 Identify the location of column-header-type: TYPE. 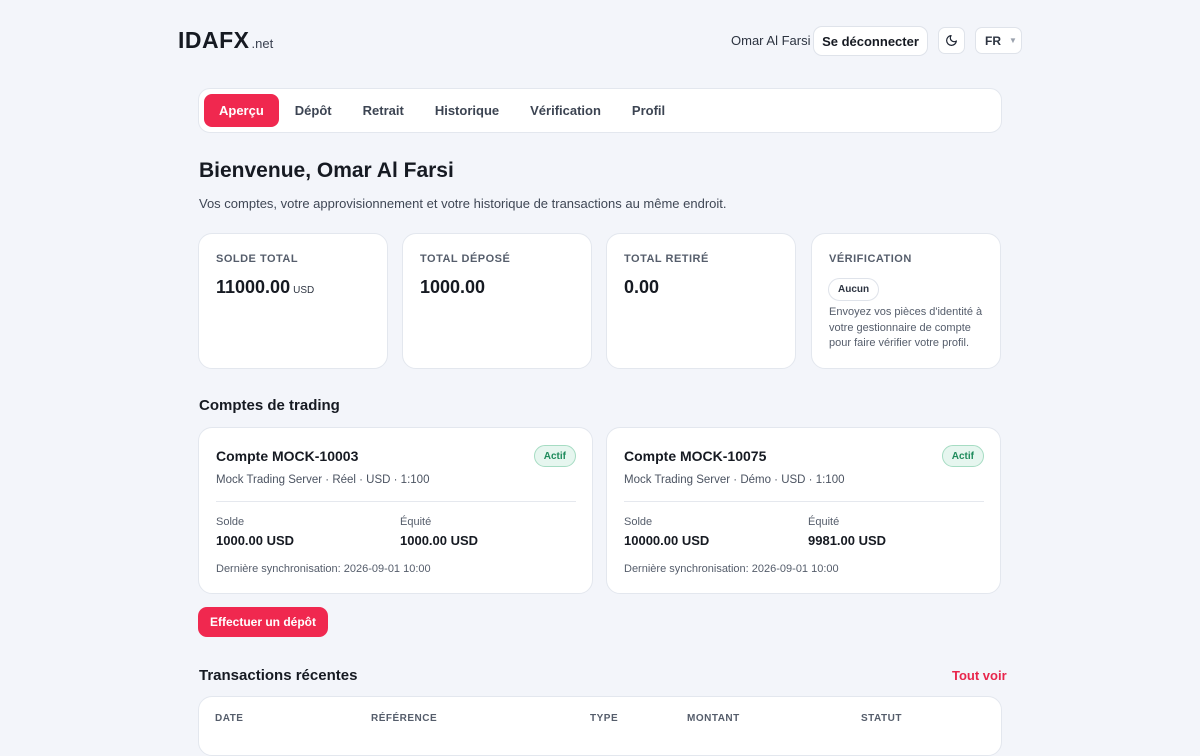
(604, 718).